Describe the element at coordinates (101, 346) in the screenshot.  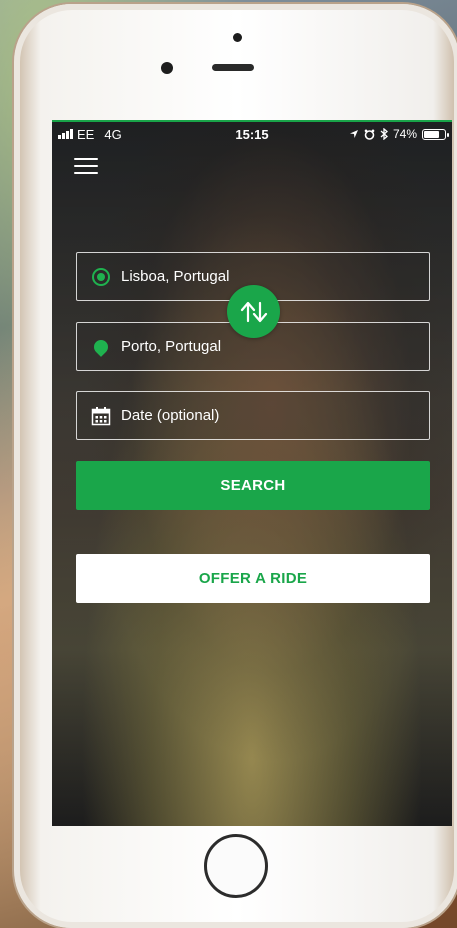
I see `location-pin-icon` at that location.